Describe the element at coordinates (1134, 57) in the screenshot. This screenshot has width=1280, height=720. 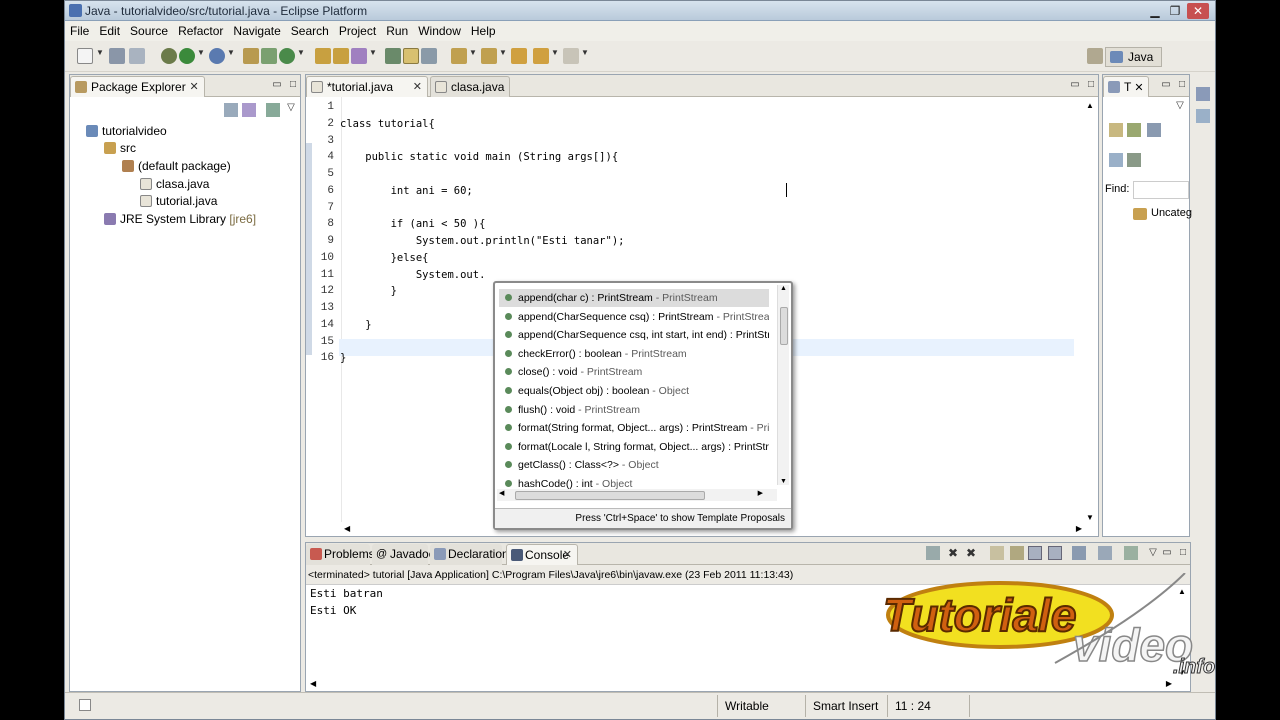
I see `java-perspective-button: Java` at that location.